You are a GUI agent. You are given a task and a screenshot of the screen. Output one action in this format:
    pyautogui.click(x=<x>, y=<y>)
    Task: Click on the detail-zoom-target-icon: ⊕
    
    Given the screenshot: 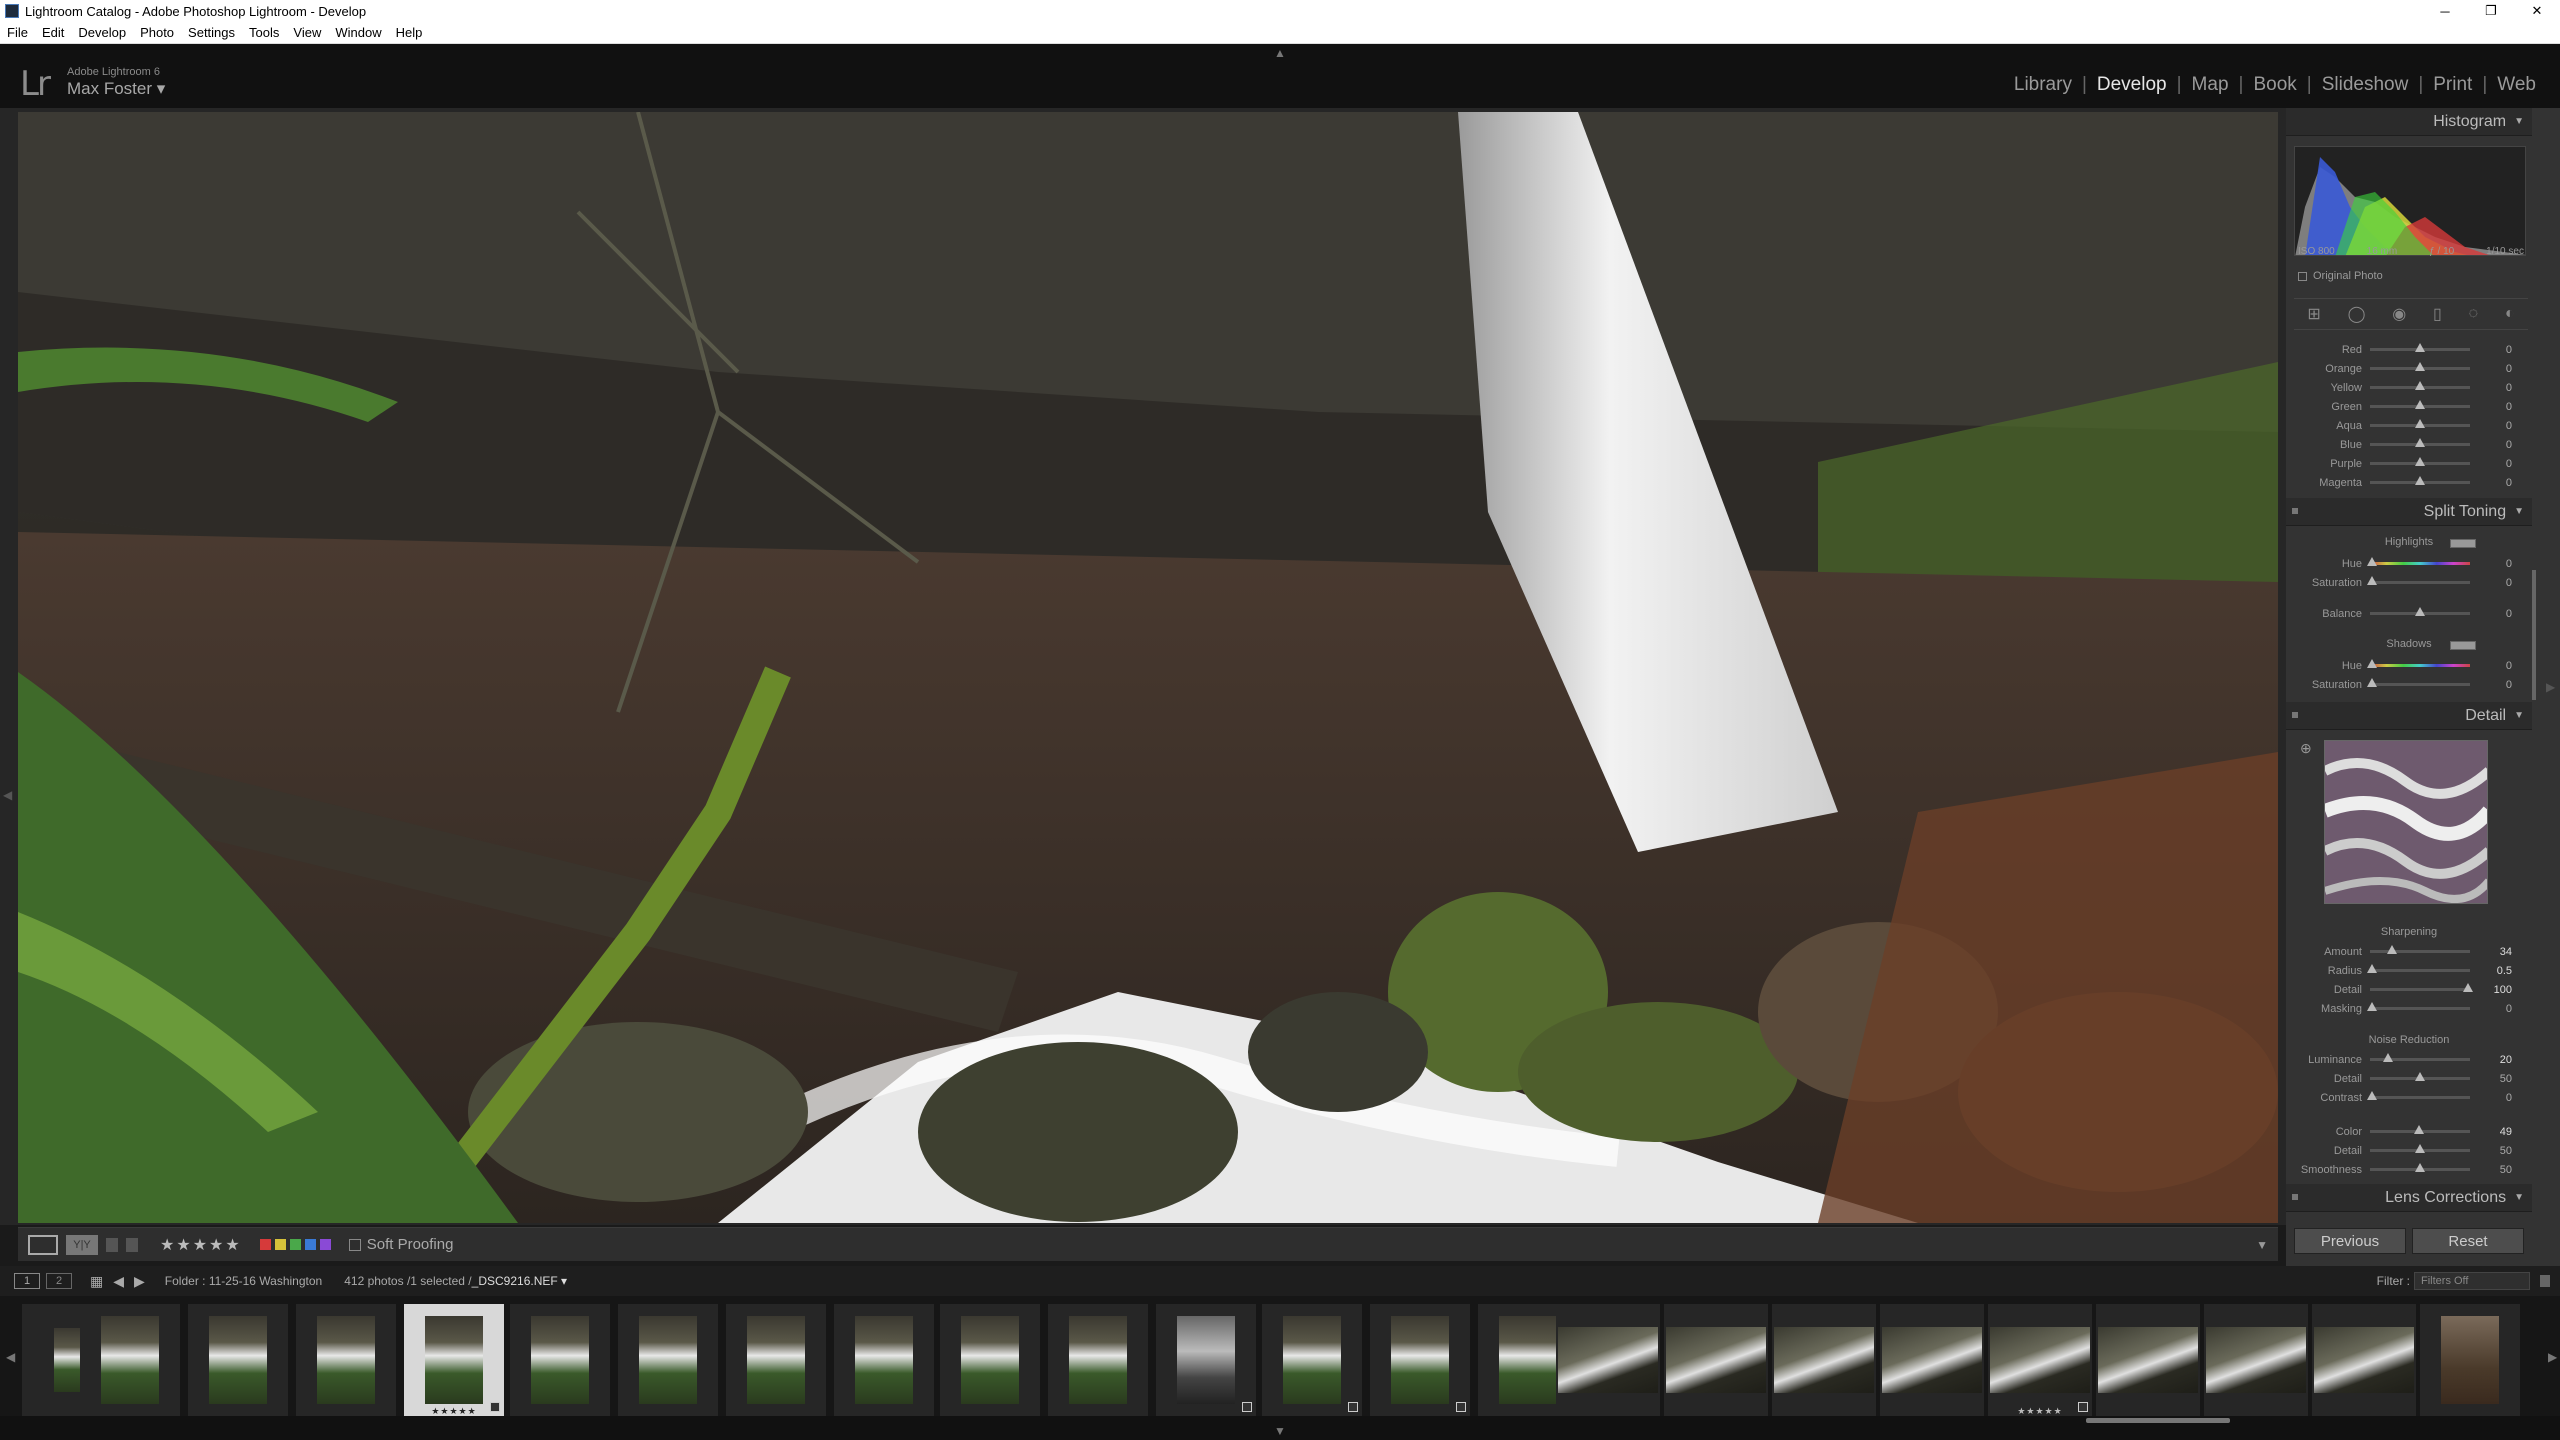 What is the action you would take?
    pyautogui.click(x=2306, y=748)
    